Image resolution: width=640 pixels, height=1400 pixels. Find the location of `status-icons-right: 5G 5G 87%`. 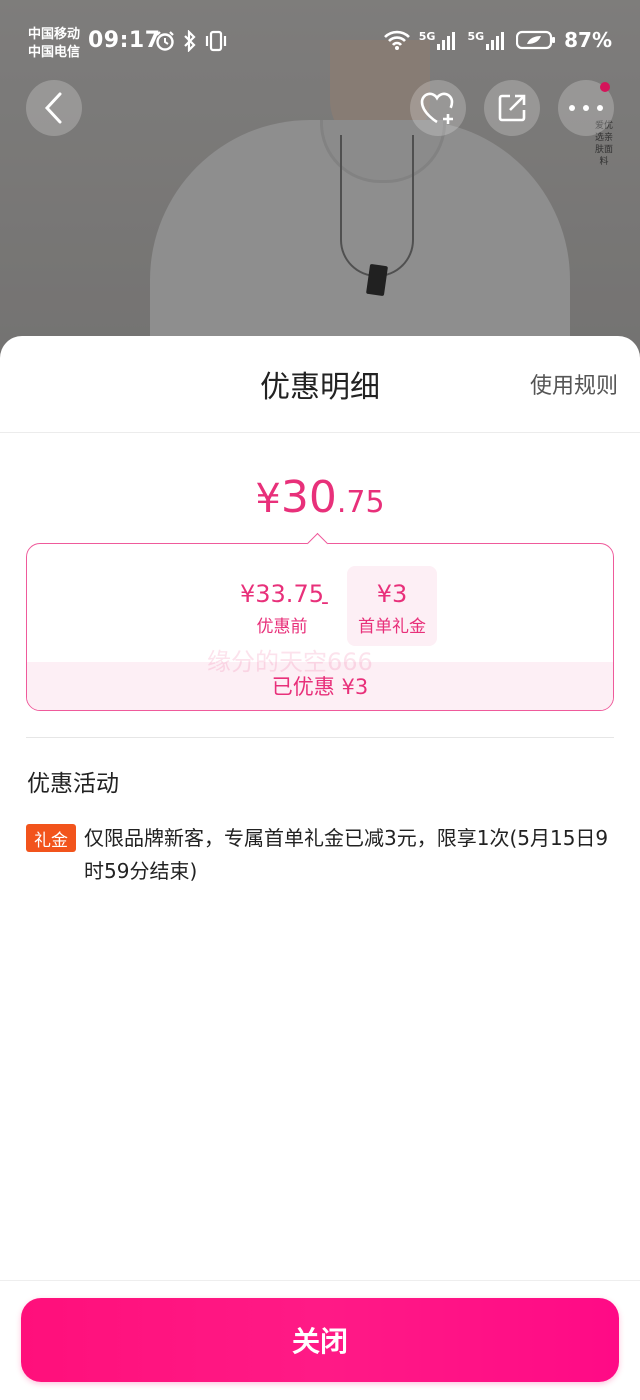

status-icons-right: 5G 5G 87% is located at coordinates (497, 40).